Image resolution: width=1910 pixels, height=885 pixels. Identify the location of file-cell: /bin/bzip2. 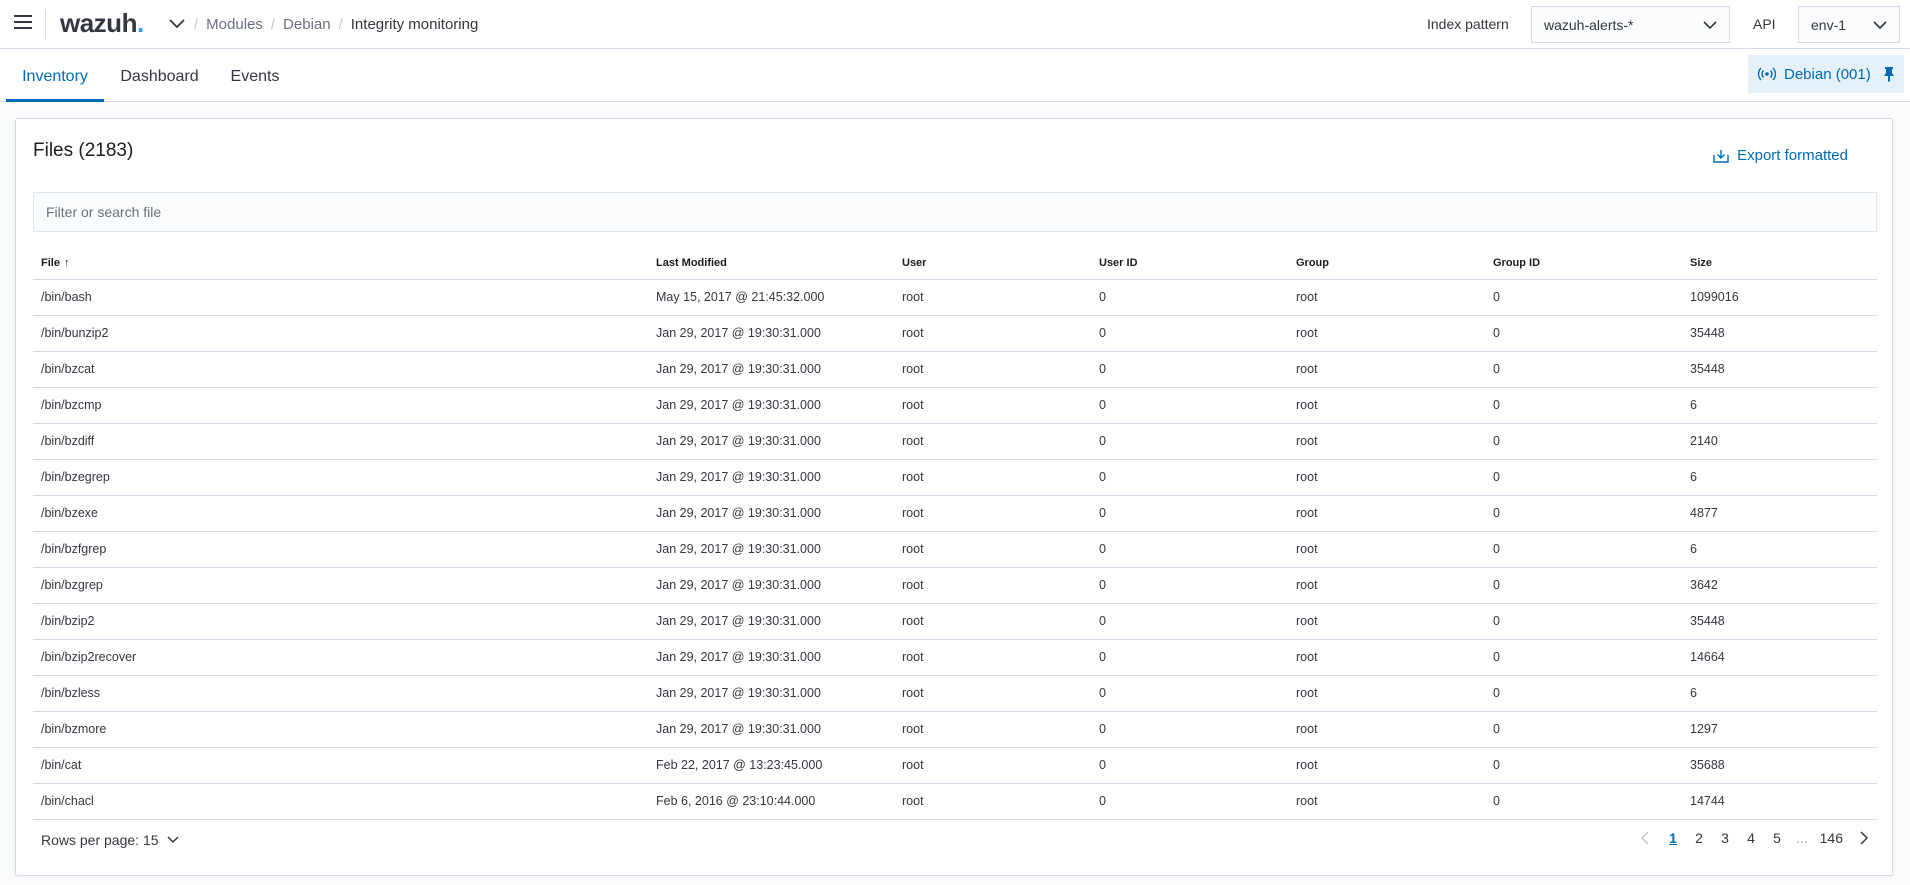
(340, 621).